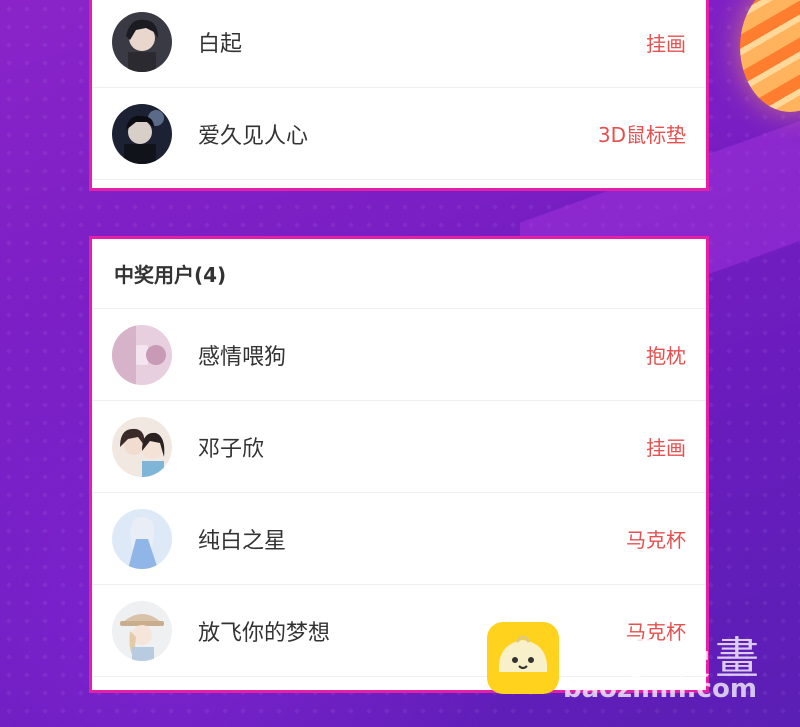 The height and width of the screenshot is (727, 800). What do you see at coordinates (242, 357) in the screenshot?
I see `user-name: 感情喂狗` at bounding box center [242, 357].